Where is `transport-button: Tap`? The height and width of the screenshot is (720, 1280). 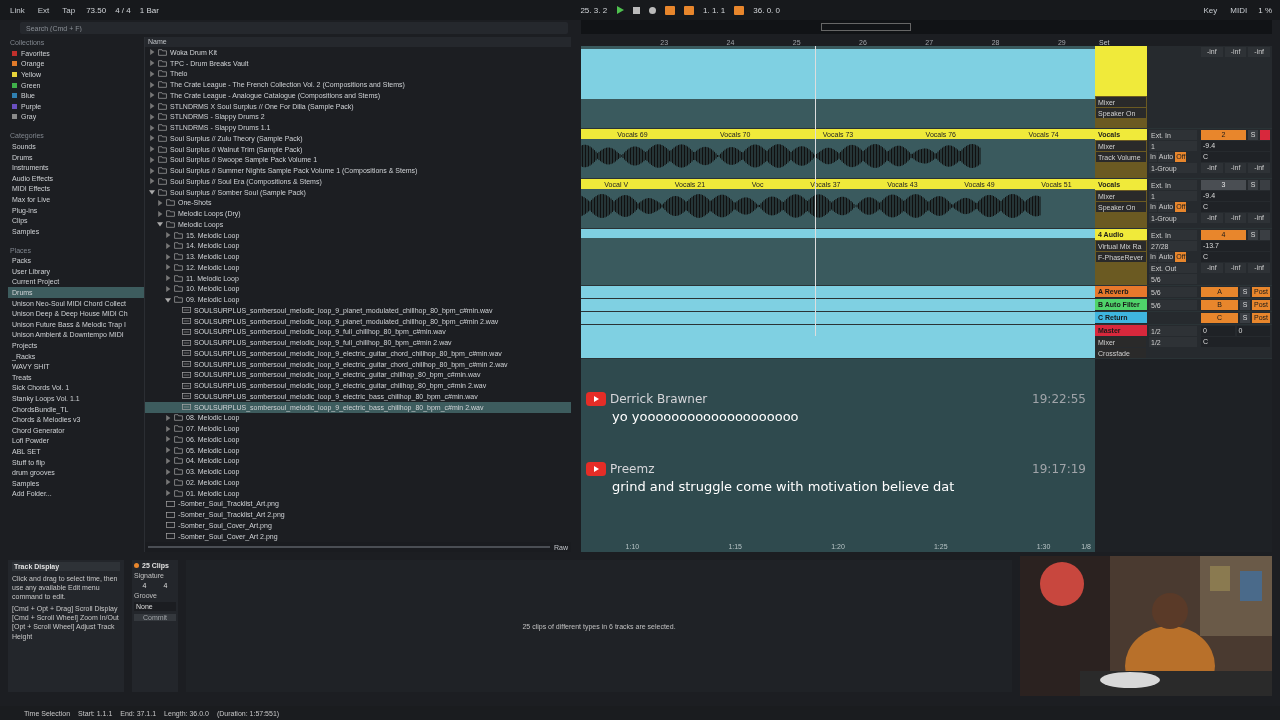 transport-button: Tap is located at coordinates (69, 10).